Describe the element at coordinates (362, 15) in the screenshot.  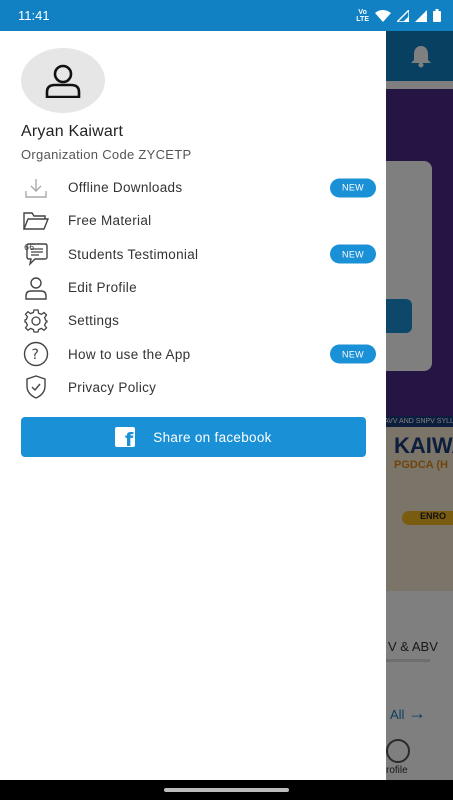
I see `volte-indicator: Vo LTE` at that location.